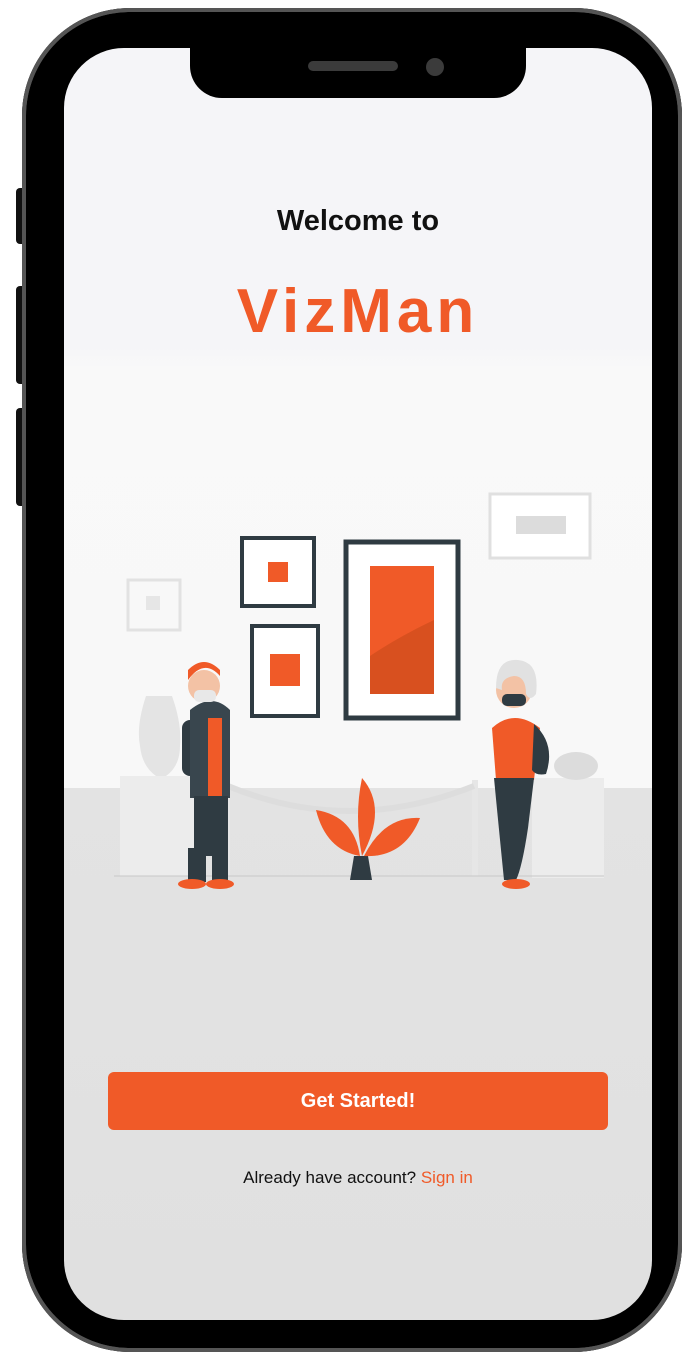 Image resolution: width=685 pixels, height=1355 pixels. Describe the element at coordinates (157, 826) in the screenshot. I see `pedestal-left` at that location.